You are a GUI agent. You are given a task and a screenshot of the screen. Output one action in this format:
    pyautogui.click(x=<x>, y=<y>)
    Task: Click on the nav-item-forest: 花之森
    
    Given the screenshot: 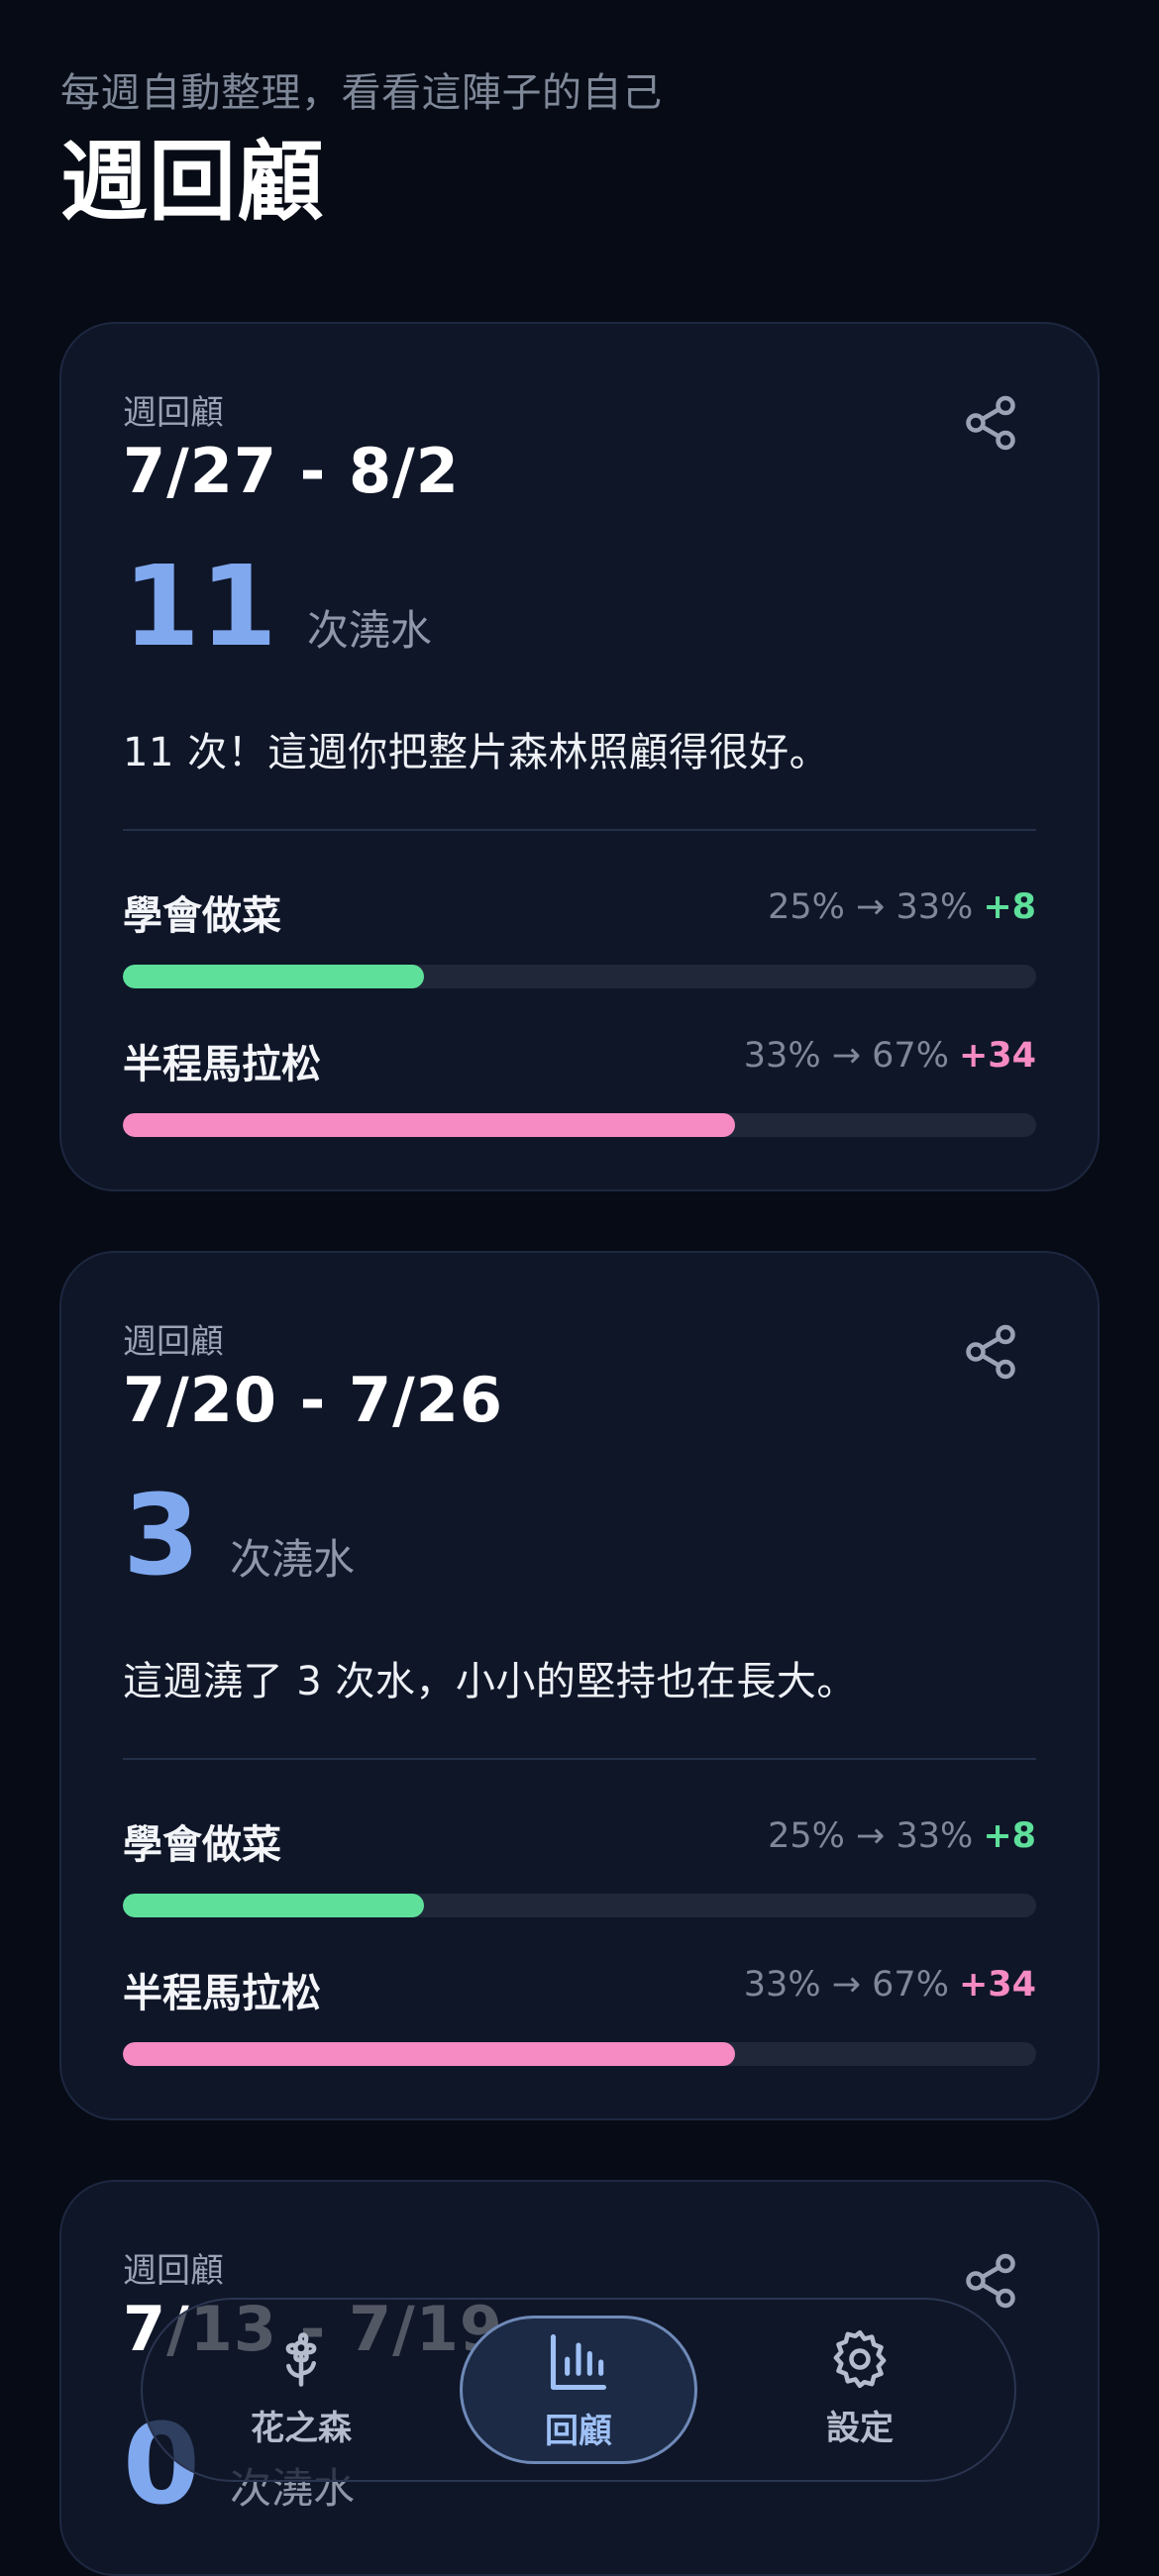 What is the action you would take?
    pyautogui.click(x=301, y=2390)
    